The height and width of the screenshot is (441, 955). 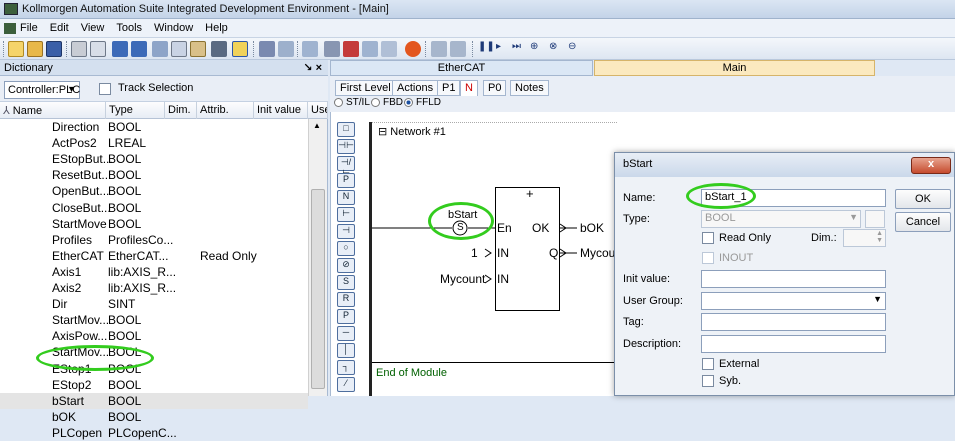 I want to click on table-row: OpenBut... BOOL, so click(x=154, y=191).